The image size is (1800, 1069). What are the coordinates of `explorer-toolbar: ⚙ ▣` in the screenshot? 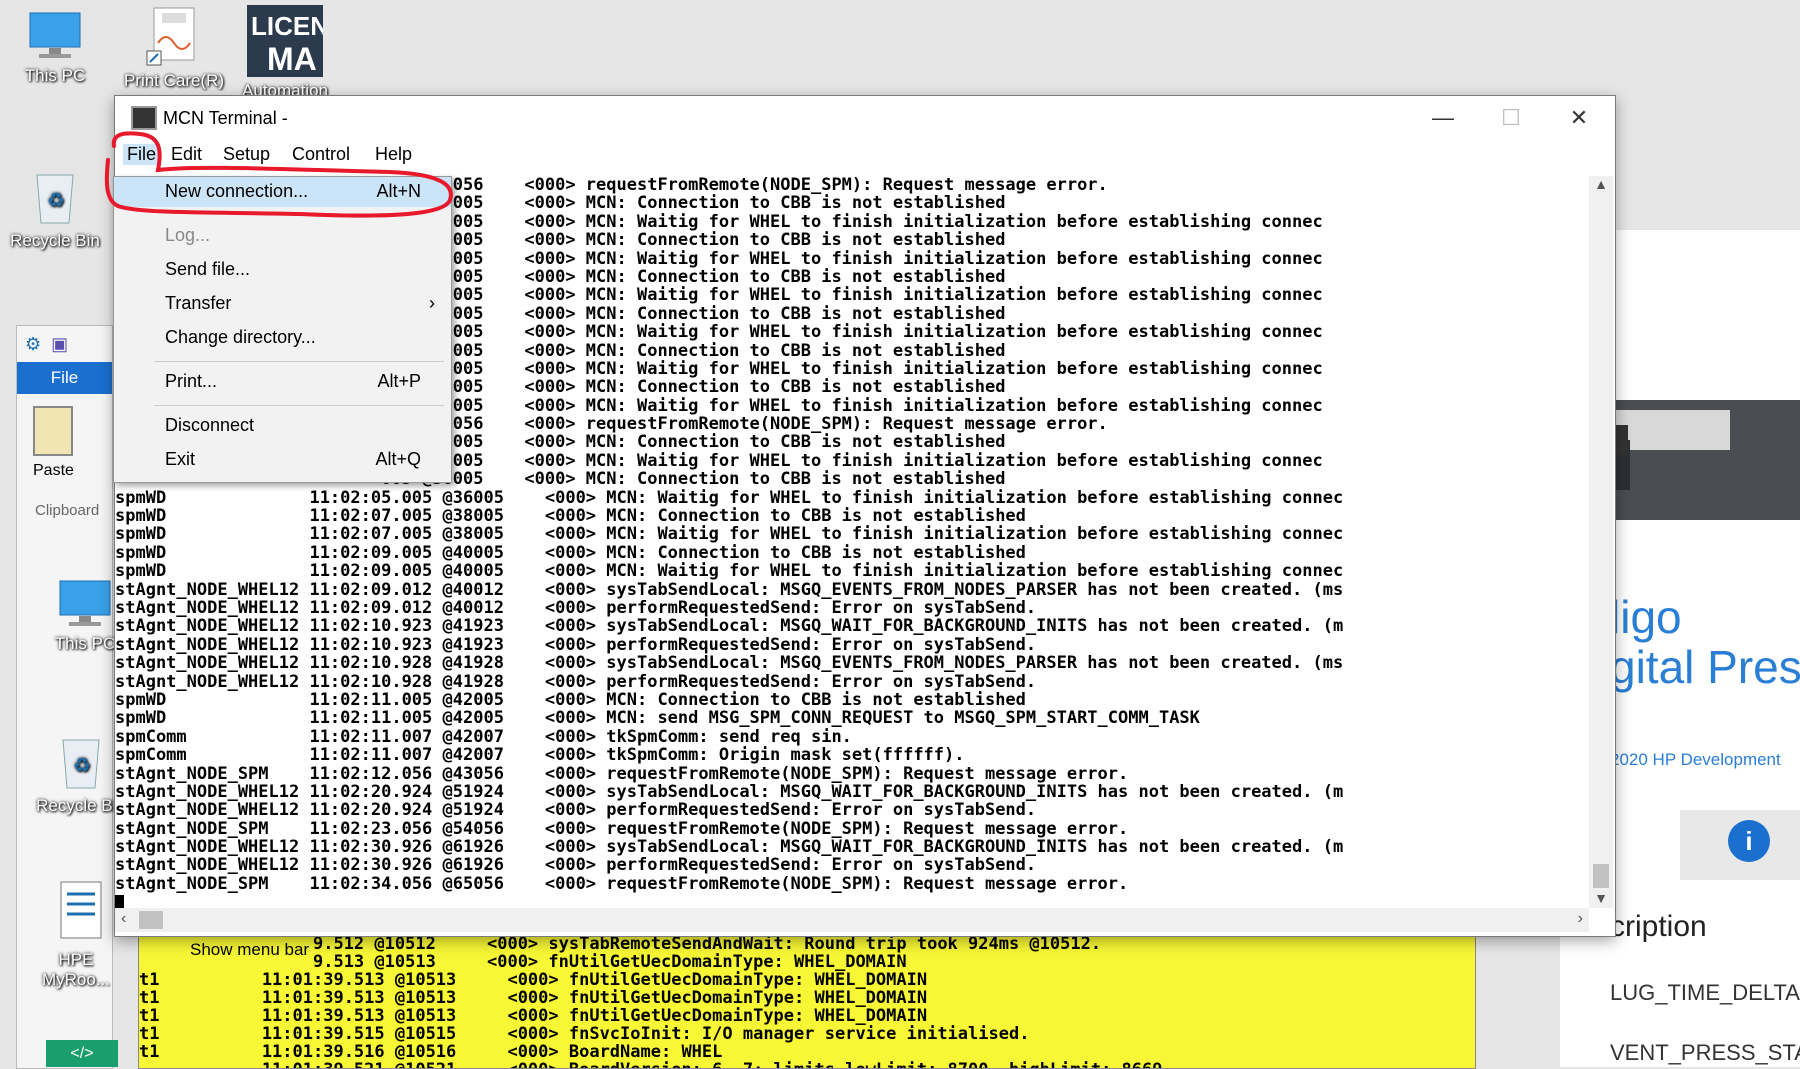 It's located at (64, 344).